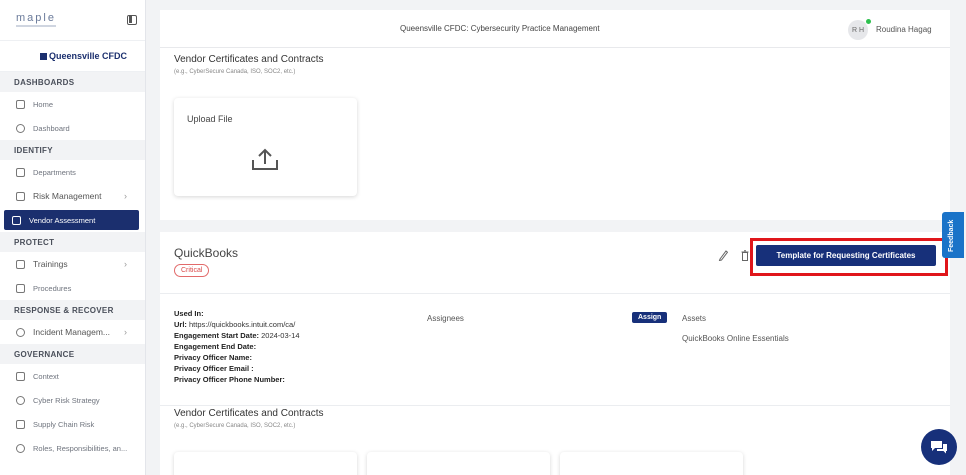 This screenshot has width=966, height=475. What do you see at coordinates (20, 196) in the screenshot?
I see `risk-icon` at bounding box center [20, 196].